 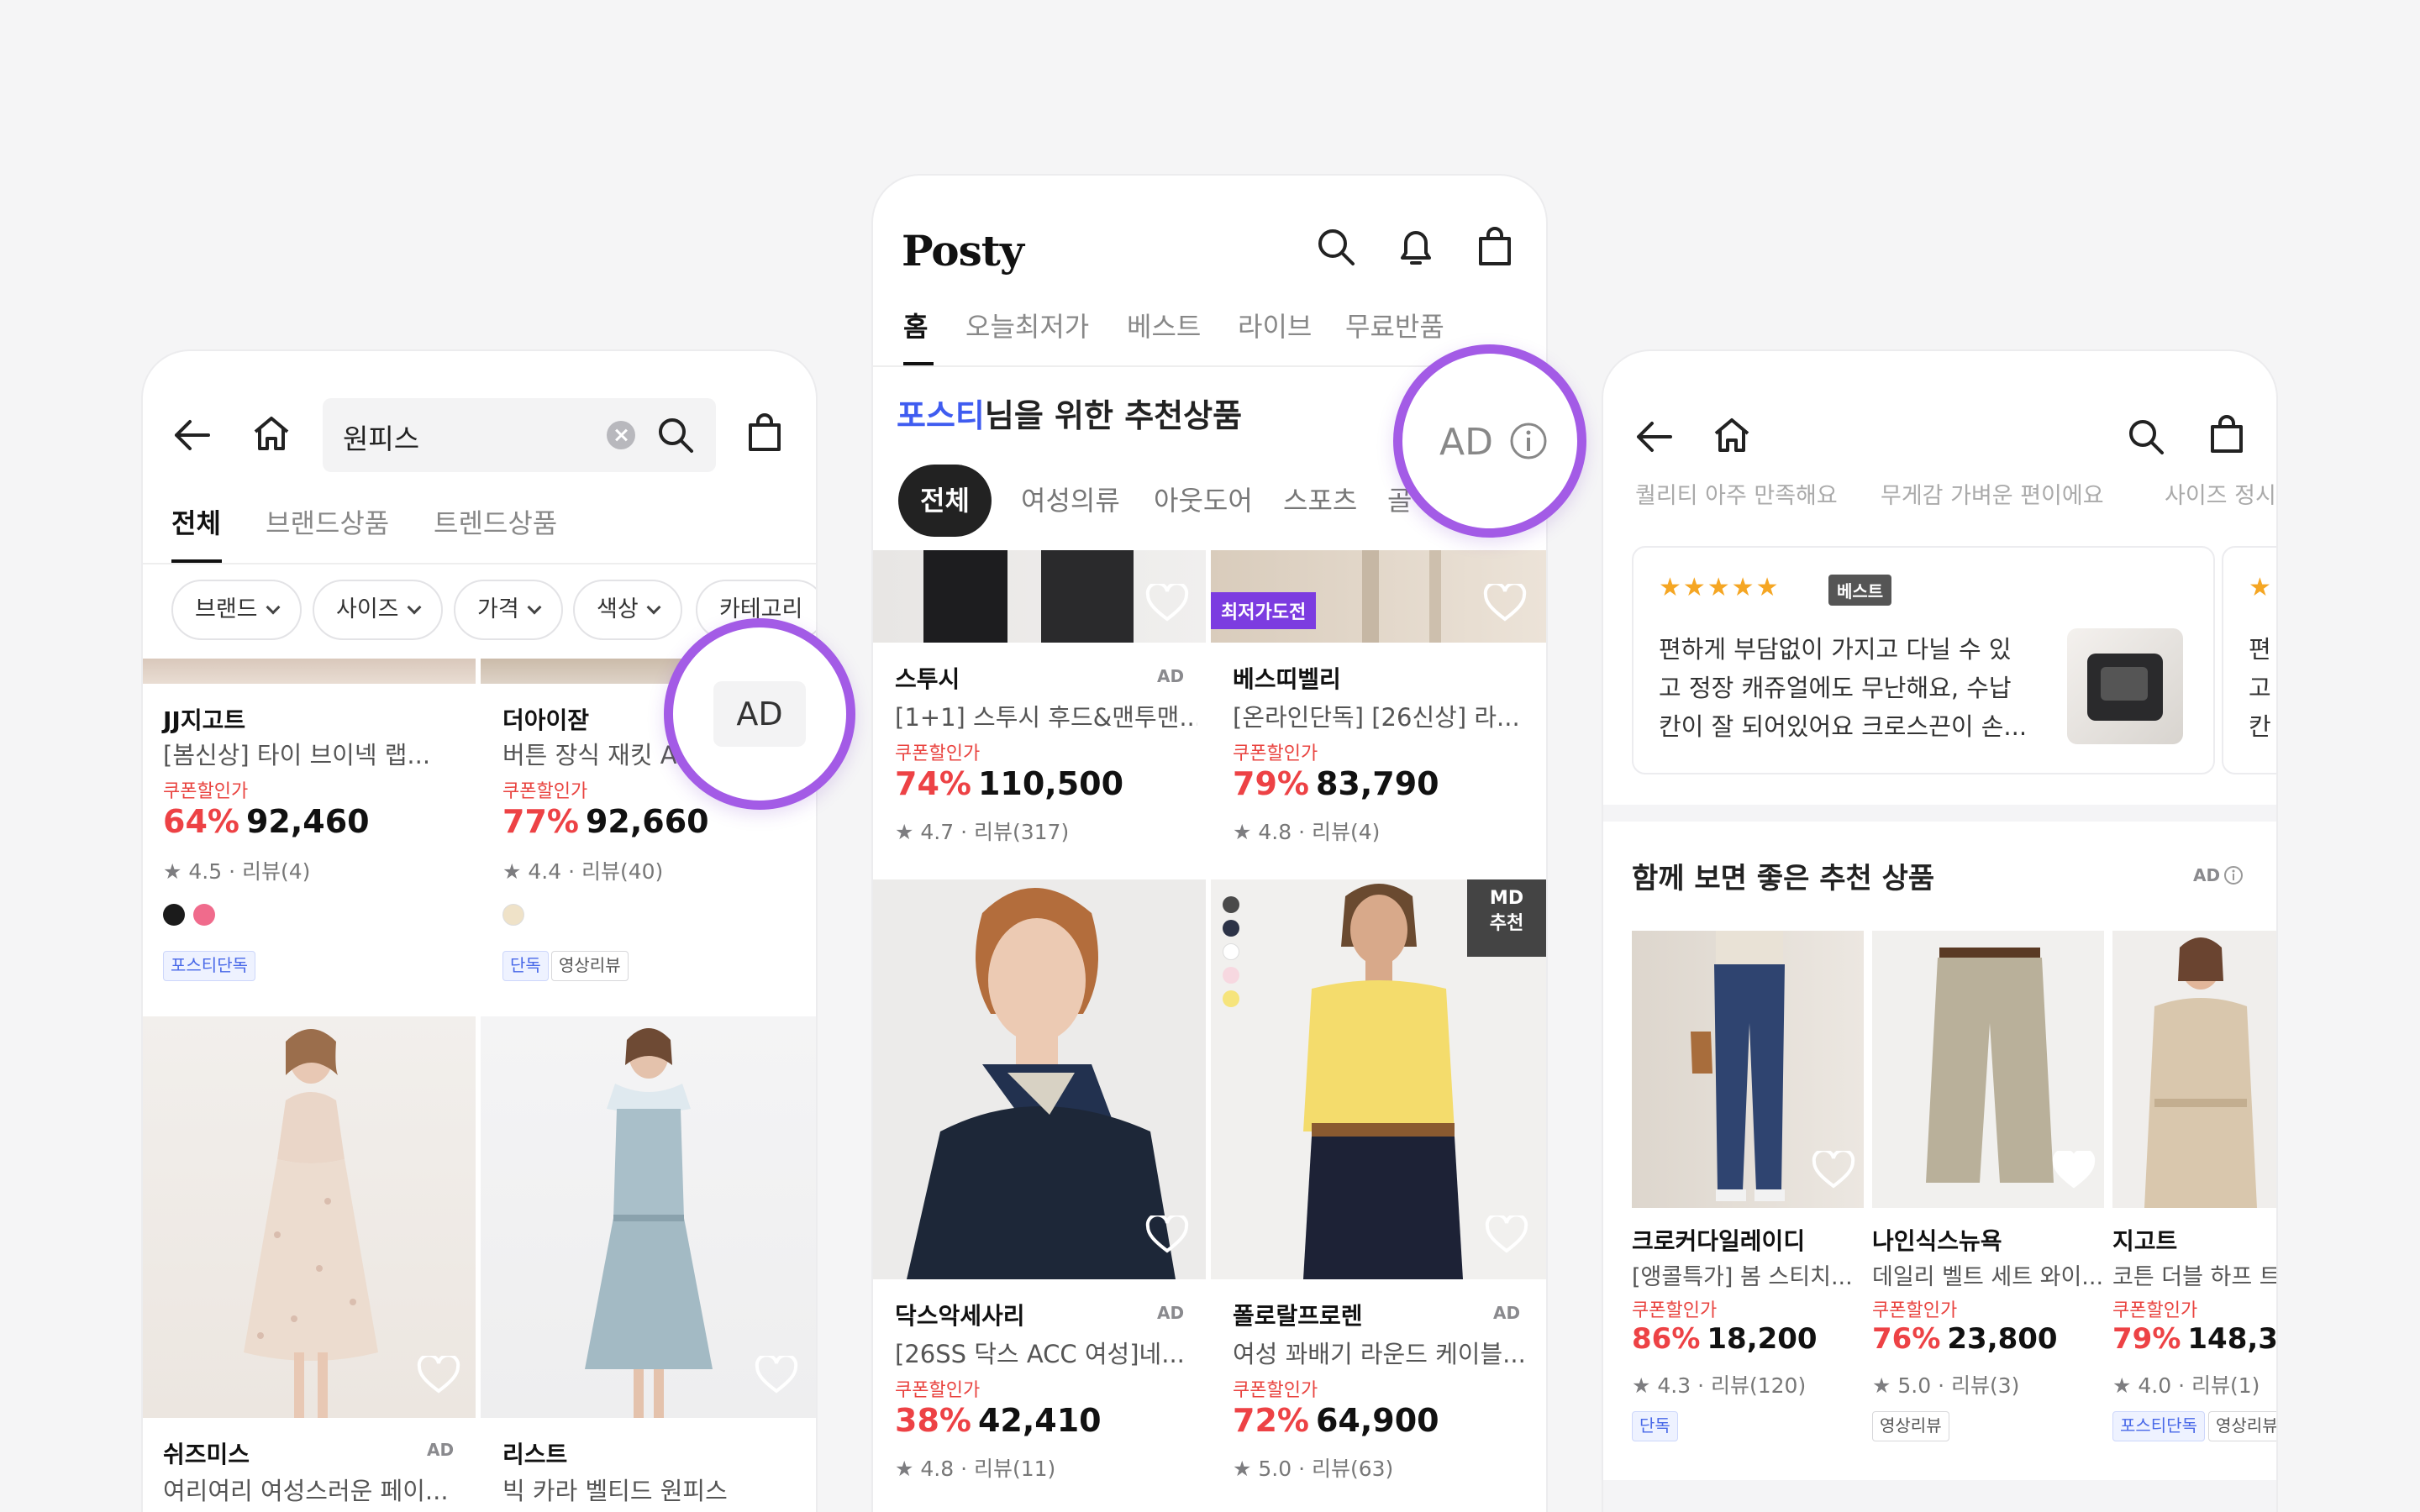 I want to click on rating: ★ 4.0 · 리뷰(1), so click(x=2186, y=1385).